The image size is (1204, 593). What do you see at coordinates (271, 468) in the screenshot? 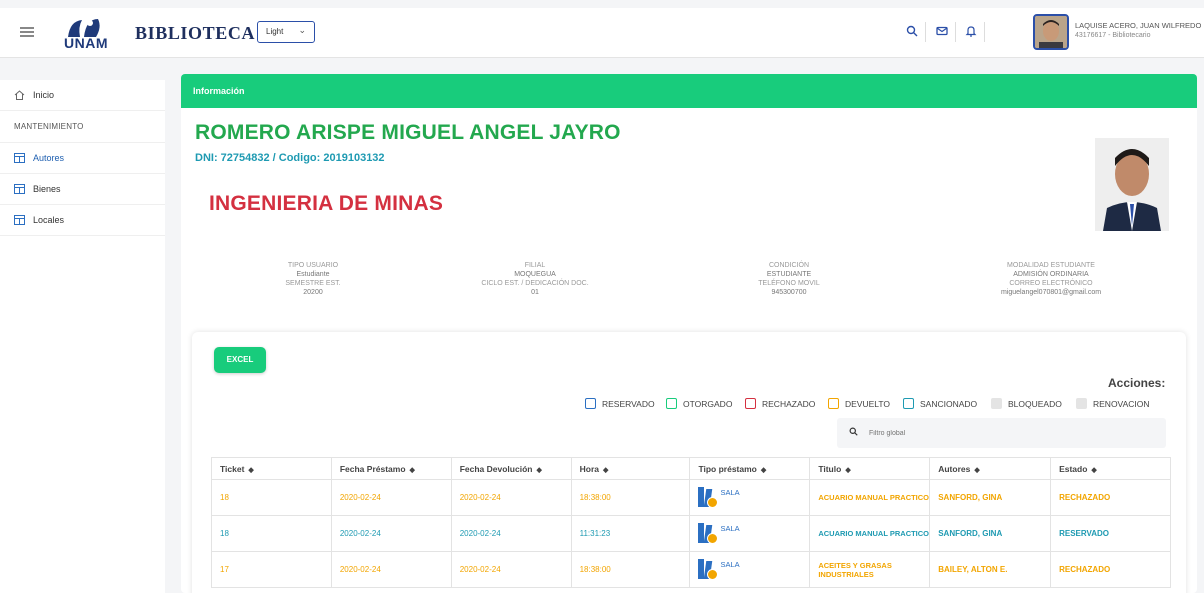
I see `column-header-ticket: Ticket ◆` at bounding box center [271, 468].